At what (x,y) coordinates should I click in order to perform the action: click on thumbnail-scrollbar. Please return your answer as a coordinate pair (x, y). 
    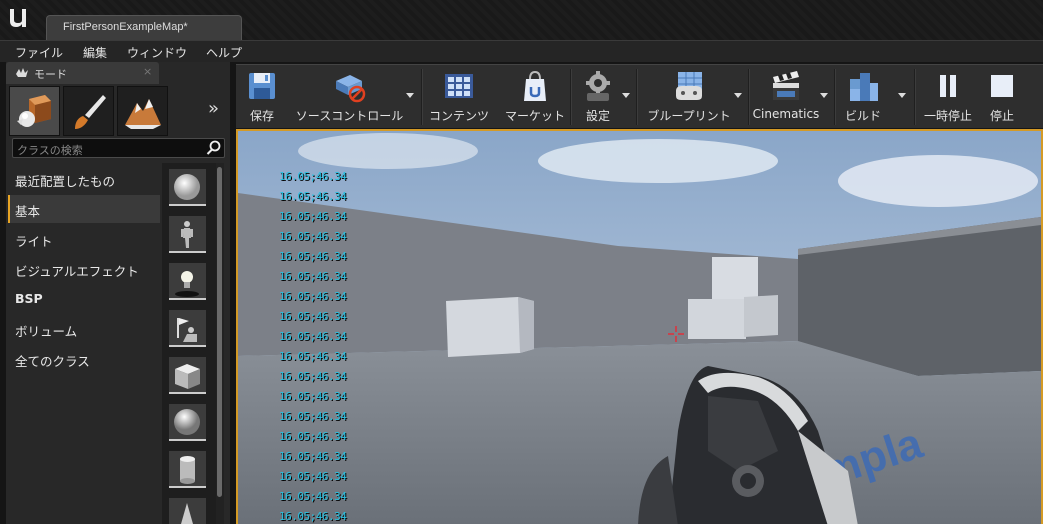
    Looking at the image, I should click on (220, 343).